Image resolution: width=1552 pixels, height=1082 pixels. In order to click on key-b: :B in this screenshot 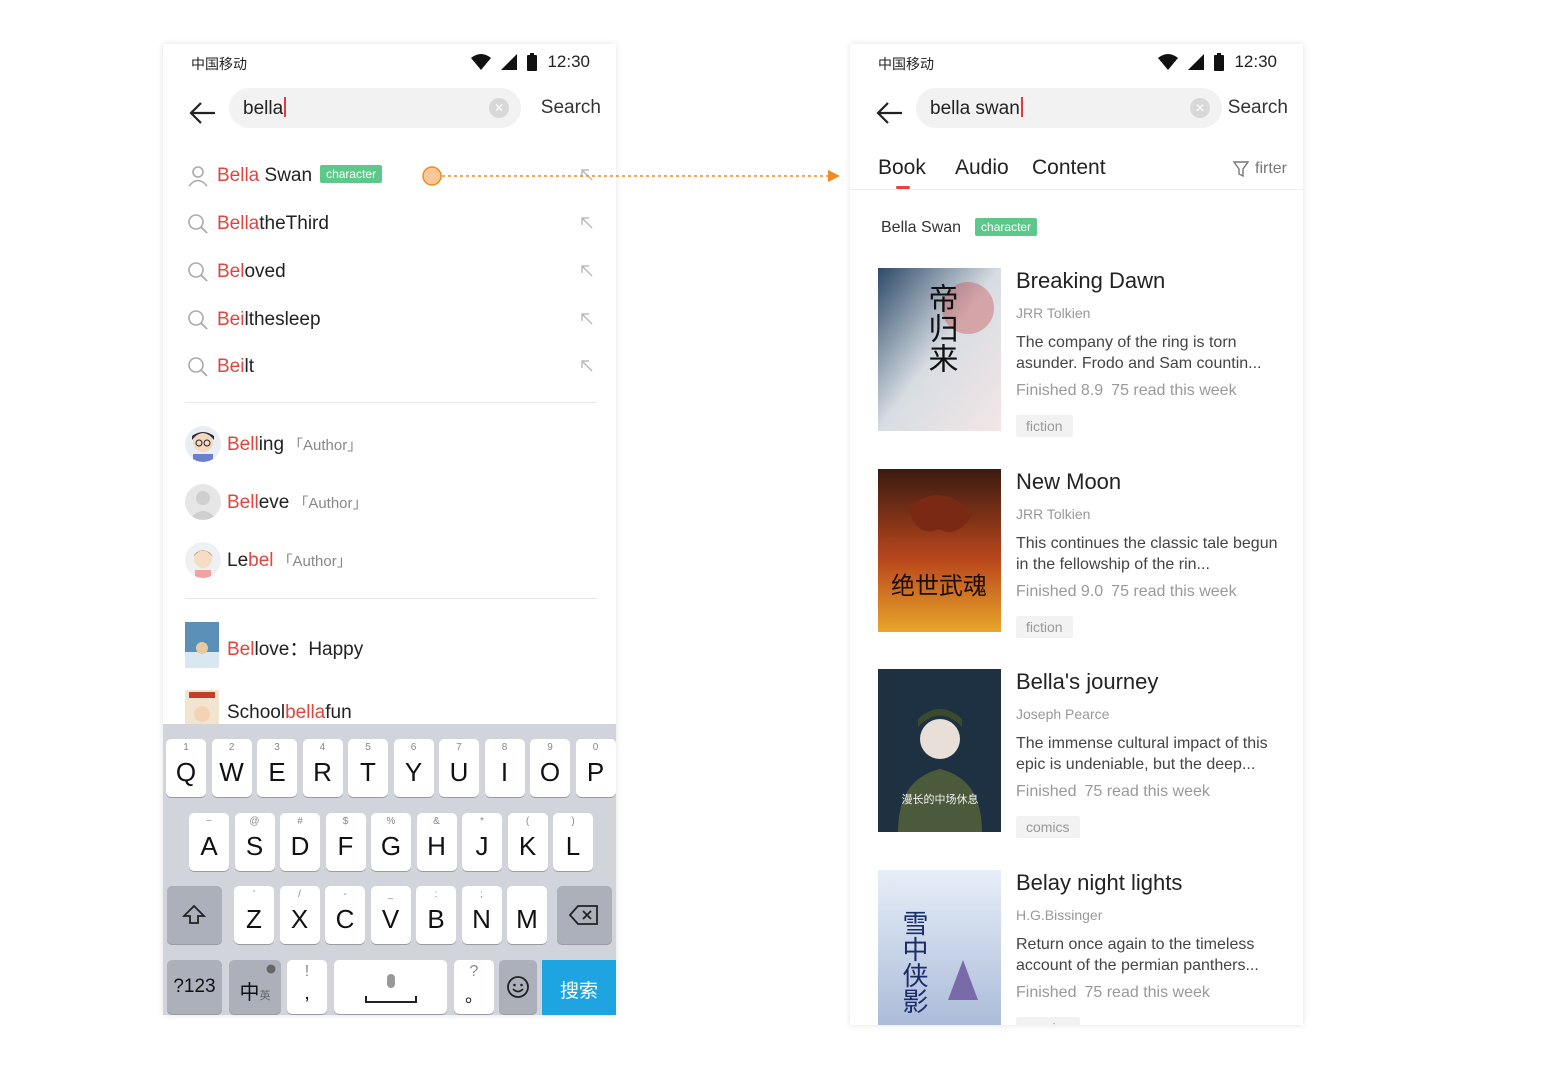, I will do `click(436, 915)`.